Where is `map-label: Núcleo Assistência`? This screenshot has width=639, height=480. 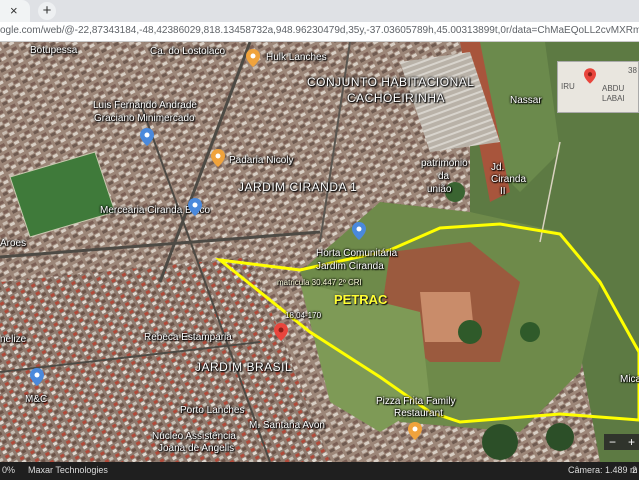
map-label: Núcleo Assistência is located at coordinates (194, 436).